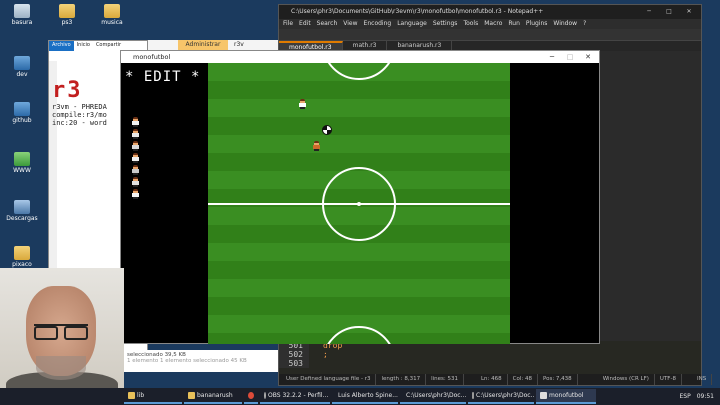  What do you see at coordinates (359, 335) in the screenshot?
I see `bottom-arc` at bounding box center [359, 335].